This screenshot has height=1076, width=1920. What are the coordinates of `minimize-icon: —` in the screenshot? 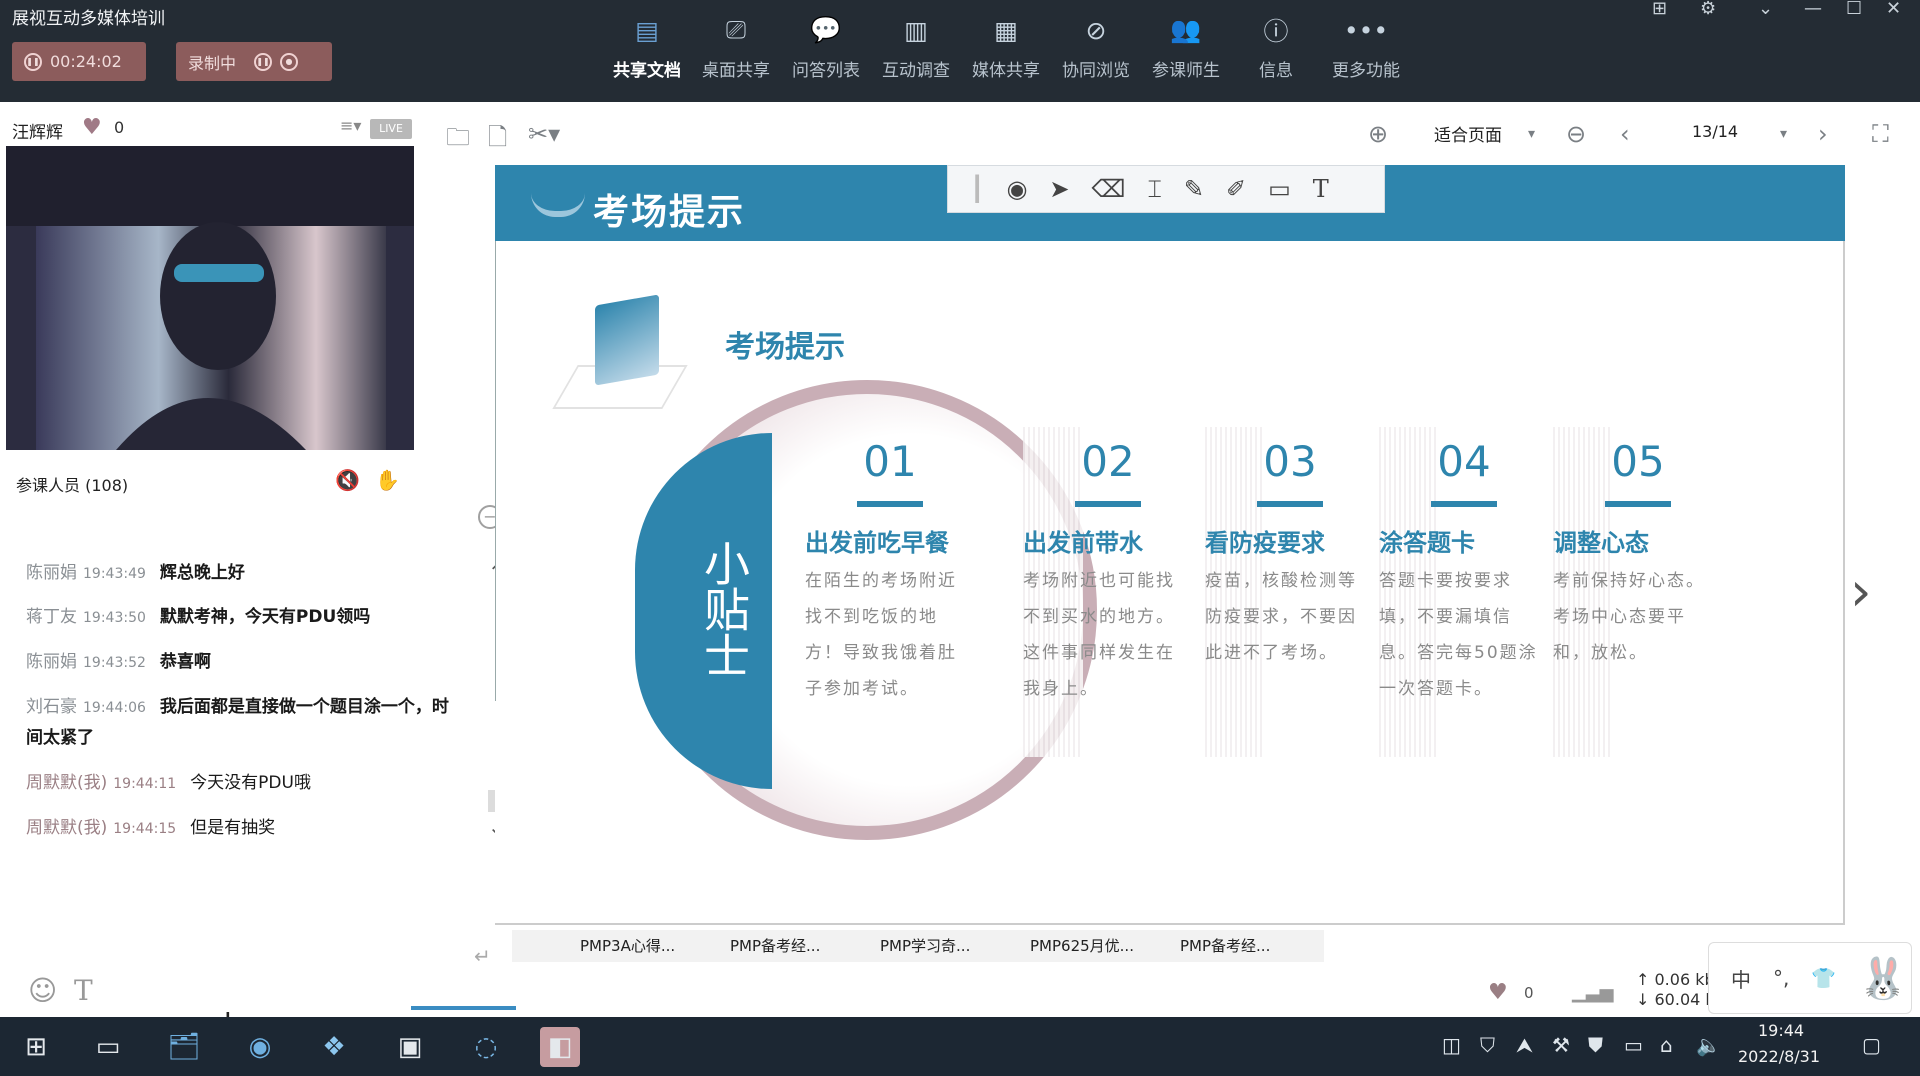 It's located at (1813, 9).